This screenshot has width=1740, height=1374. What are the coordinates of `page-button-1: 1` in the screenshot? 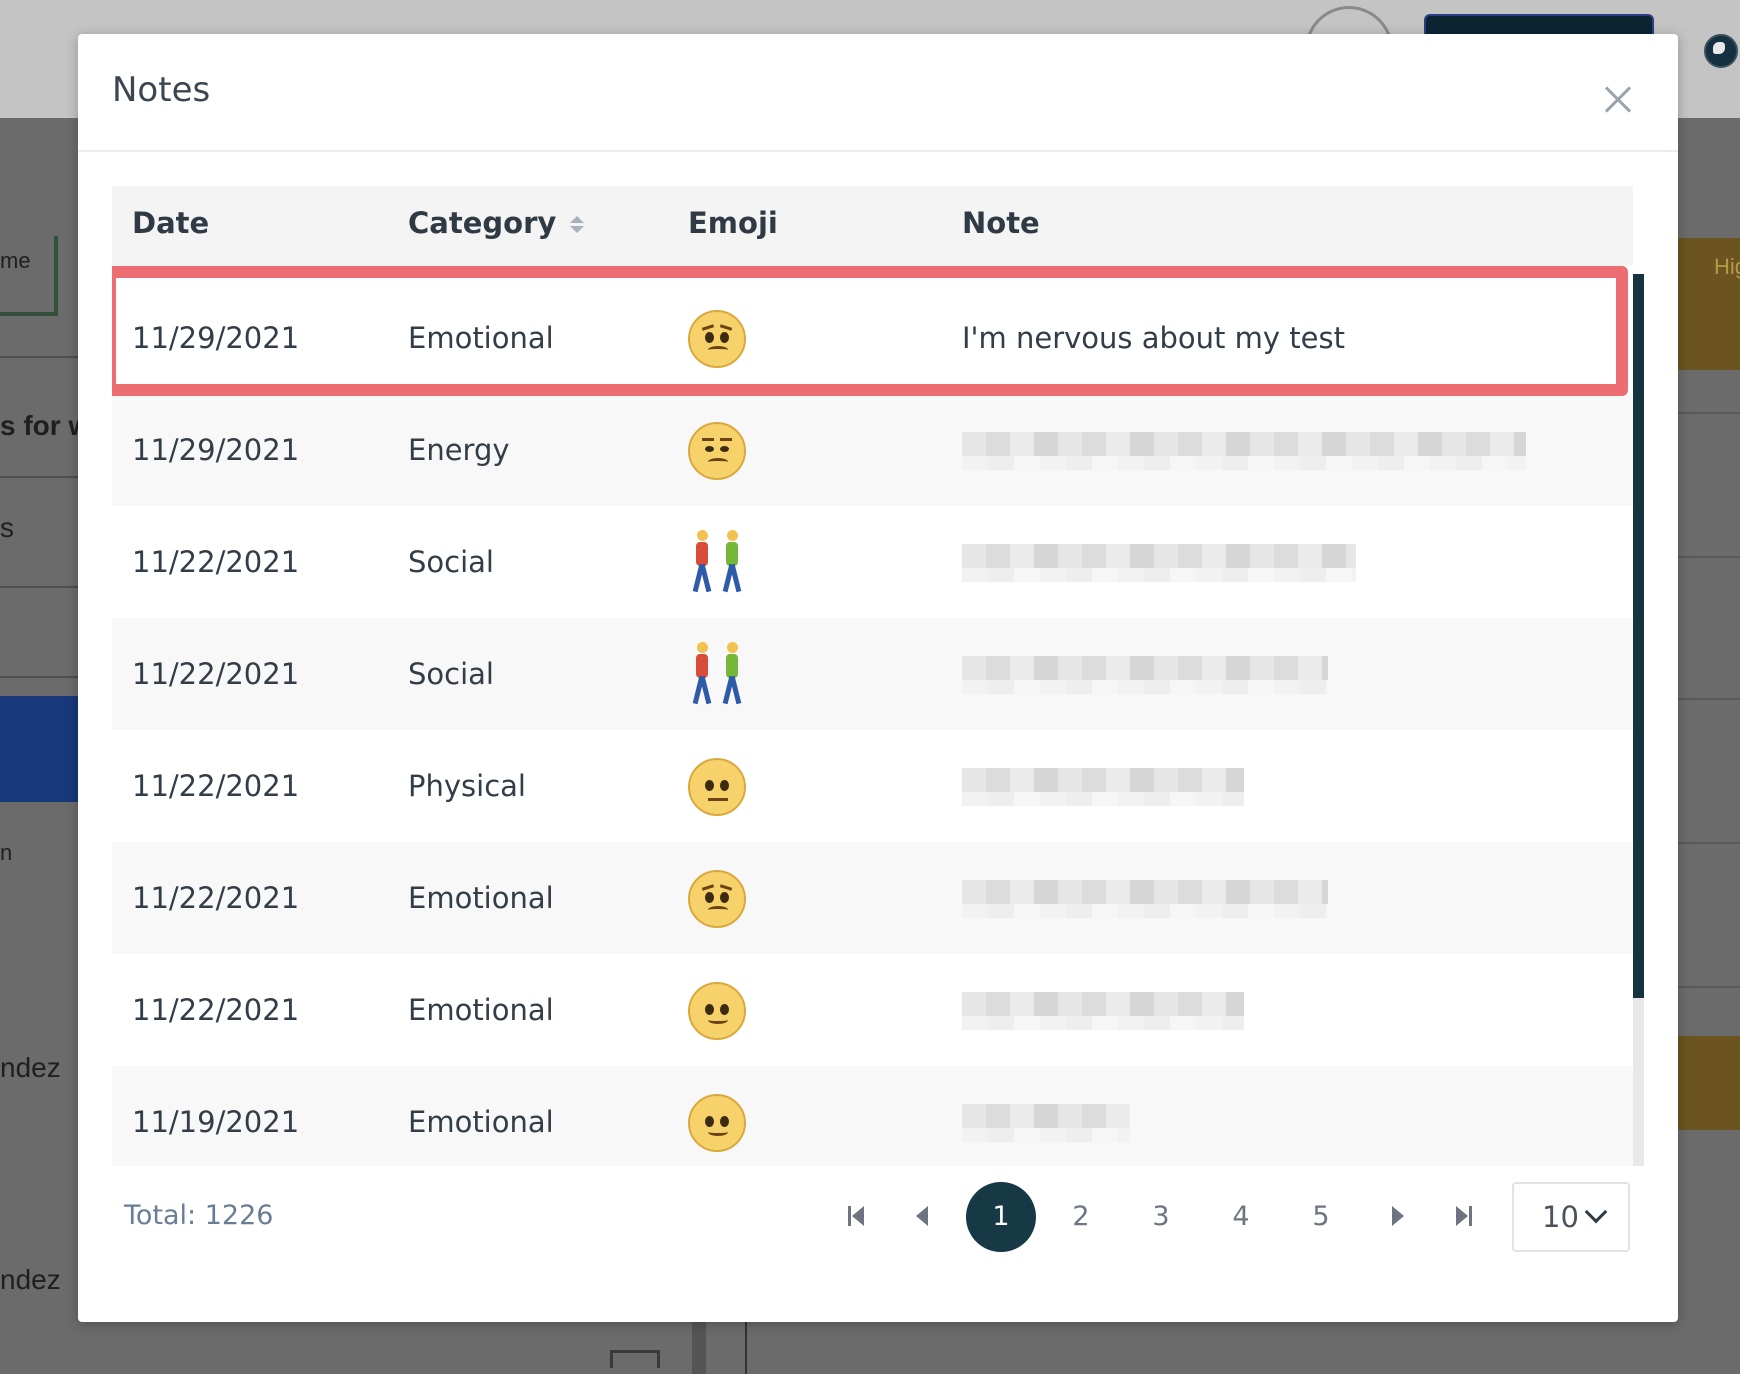 It's located at (1001, 1217).